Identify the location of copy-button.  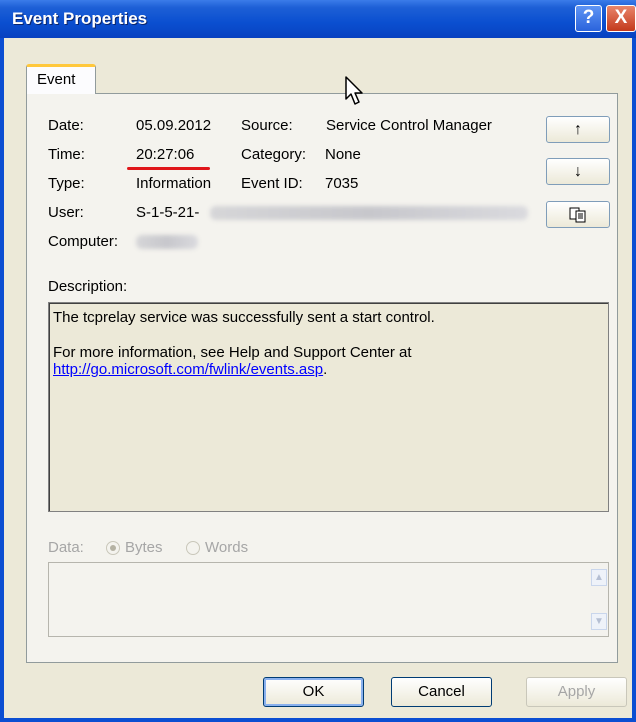
(578, 214).